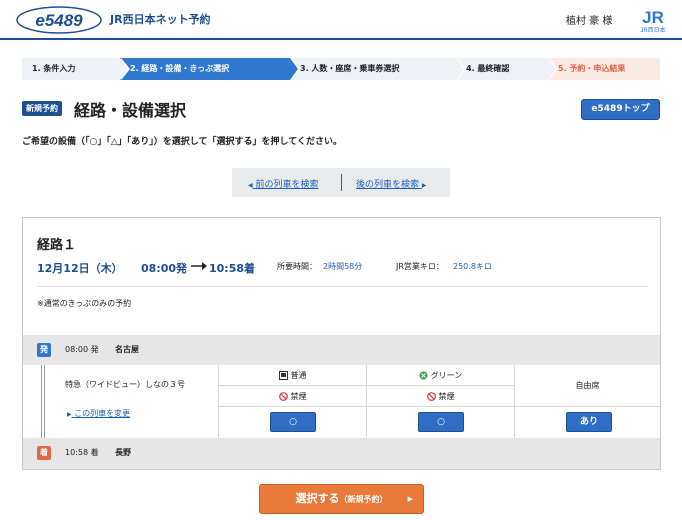  What do you see at coordinates (57, 245) in the screenshot?
I see `route-title: 経路１` at bounding box center [57, 245].